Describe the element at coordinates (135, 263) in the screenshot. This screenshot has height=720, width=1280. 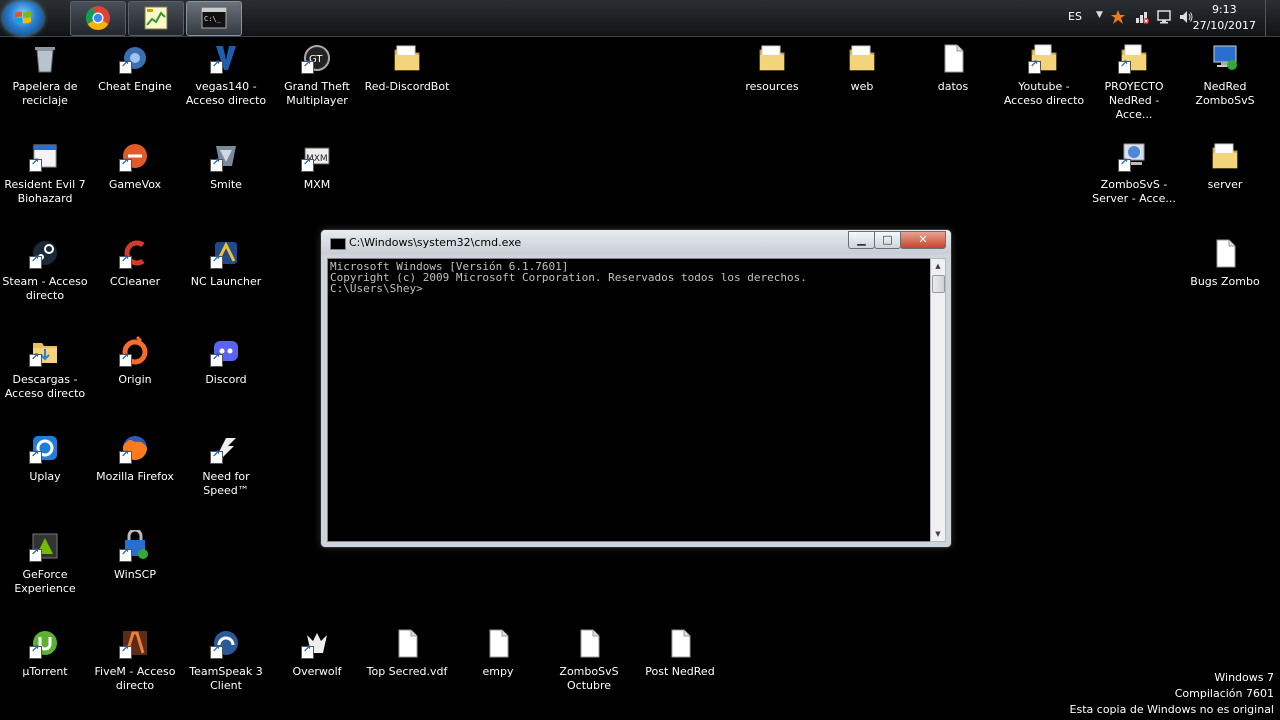
I see `desktop-icon-ccleaner: CCleaner` at that location.